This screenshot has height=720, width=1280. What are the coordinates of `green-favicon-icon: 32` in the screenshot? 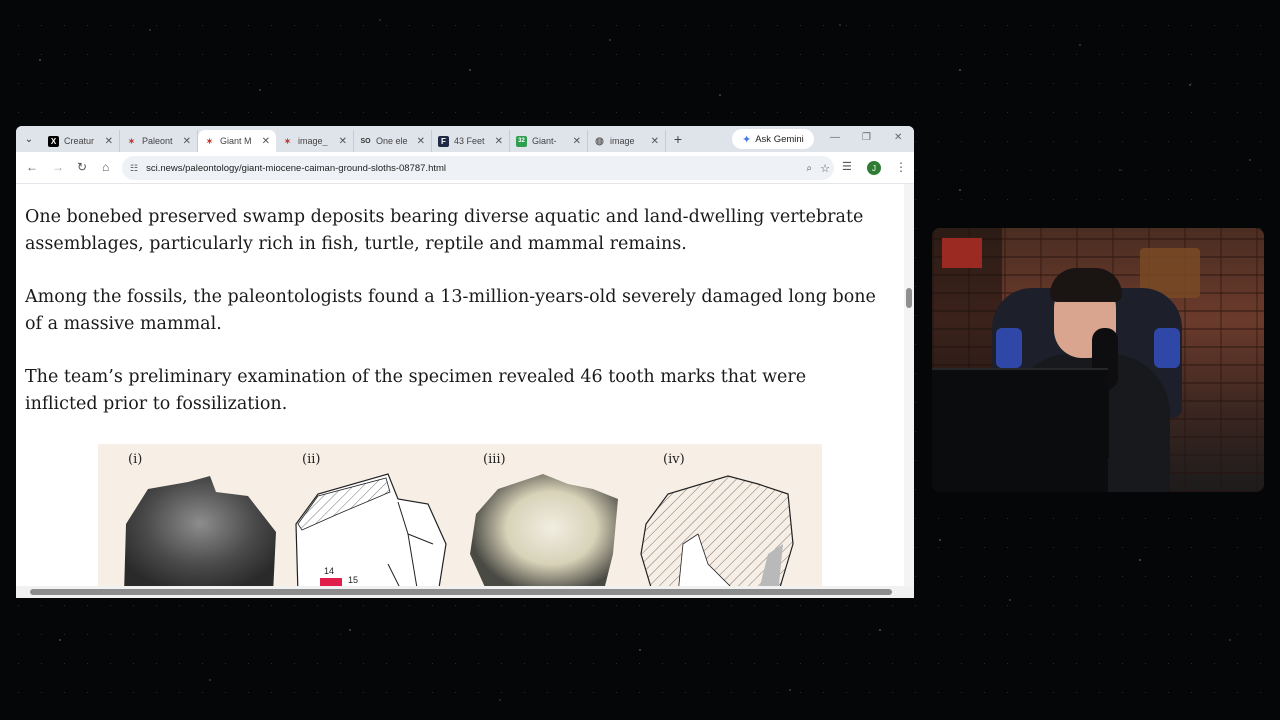 It's located at (521, 141).